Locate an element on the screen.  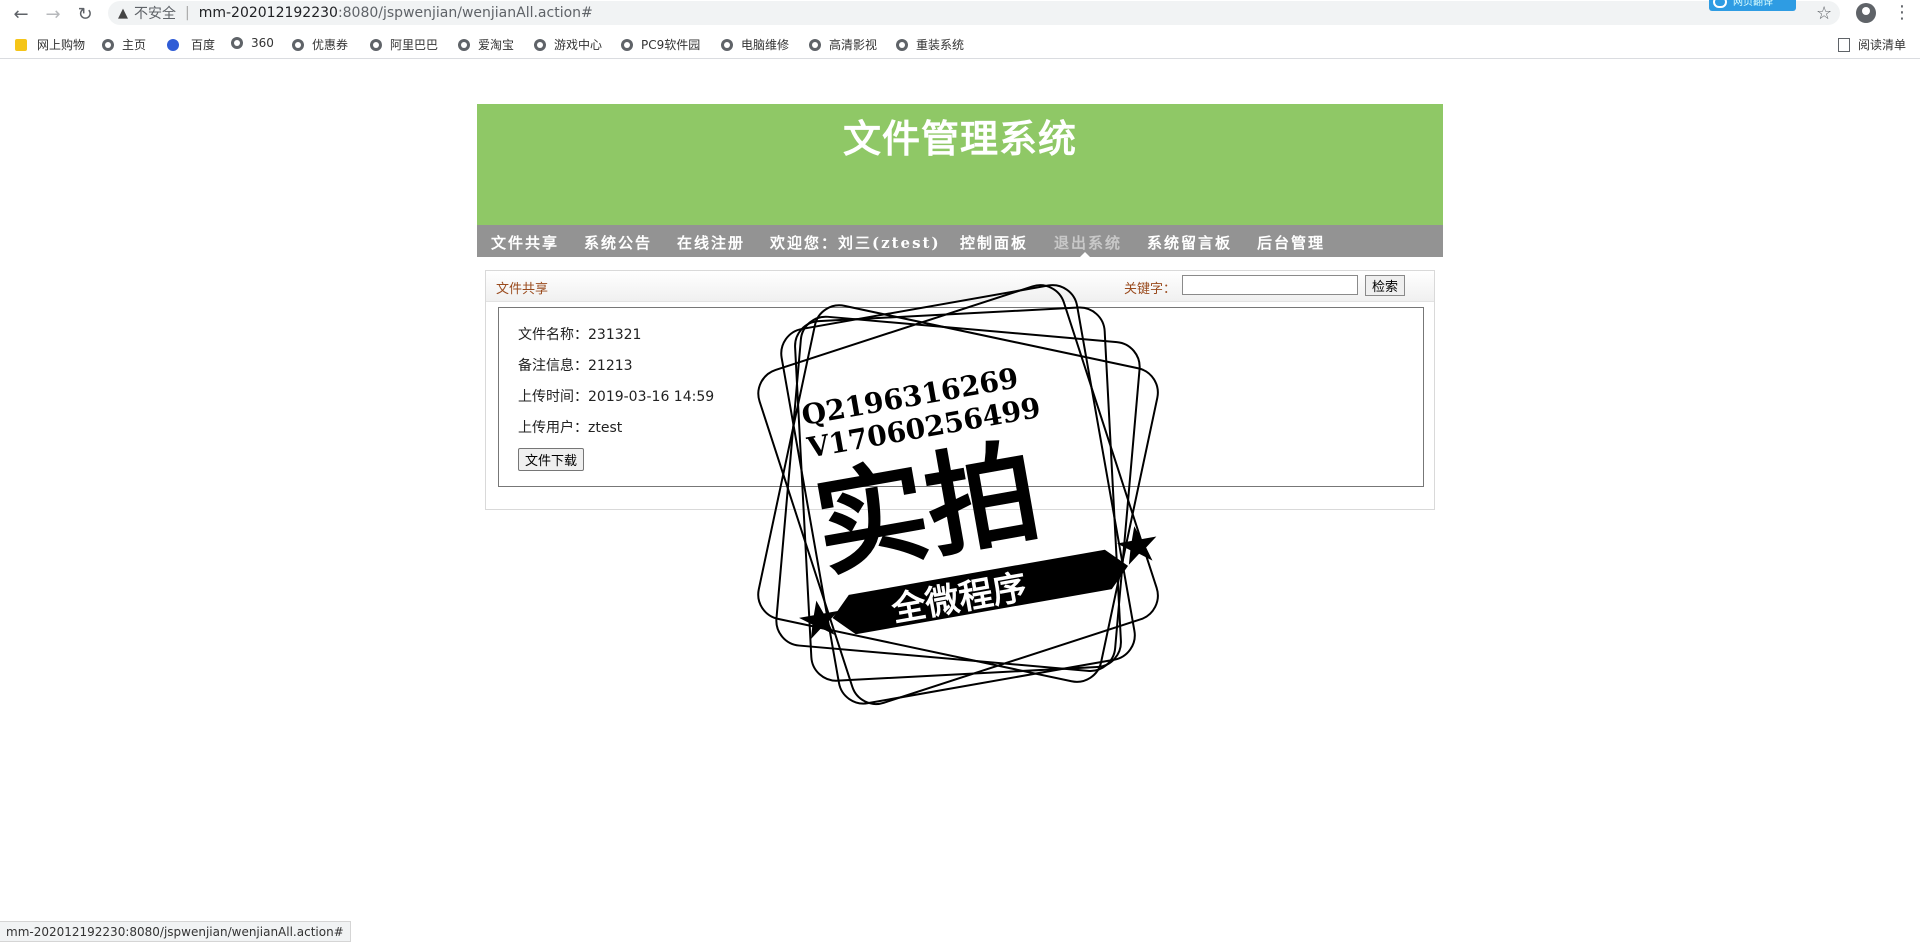
warning-icon: ▲ is located at coordinates (123, 13).